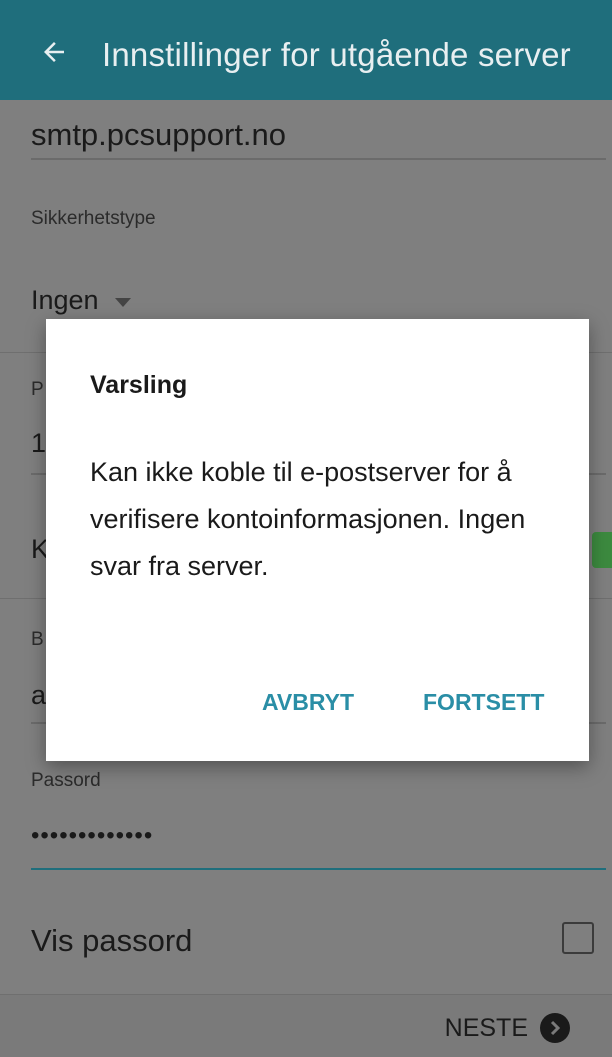 This screenshot has width=612, height=1057. Describe the element at coordinates (93, 218) in the screenshot. I see `security-type-label: Sikkerhetstype` at that location.